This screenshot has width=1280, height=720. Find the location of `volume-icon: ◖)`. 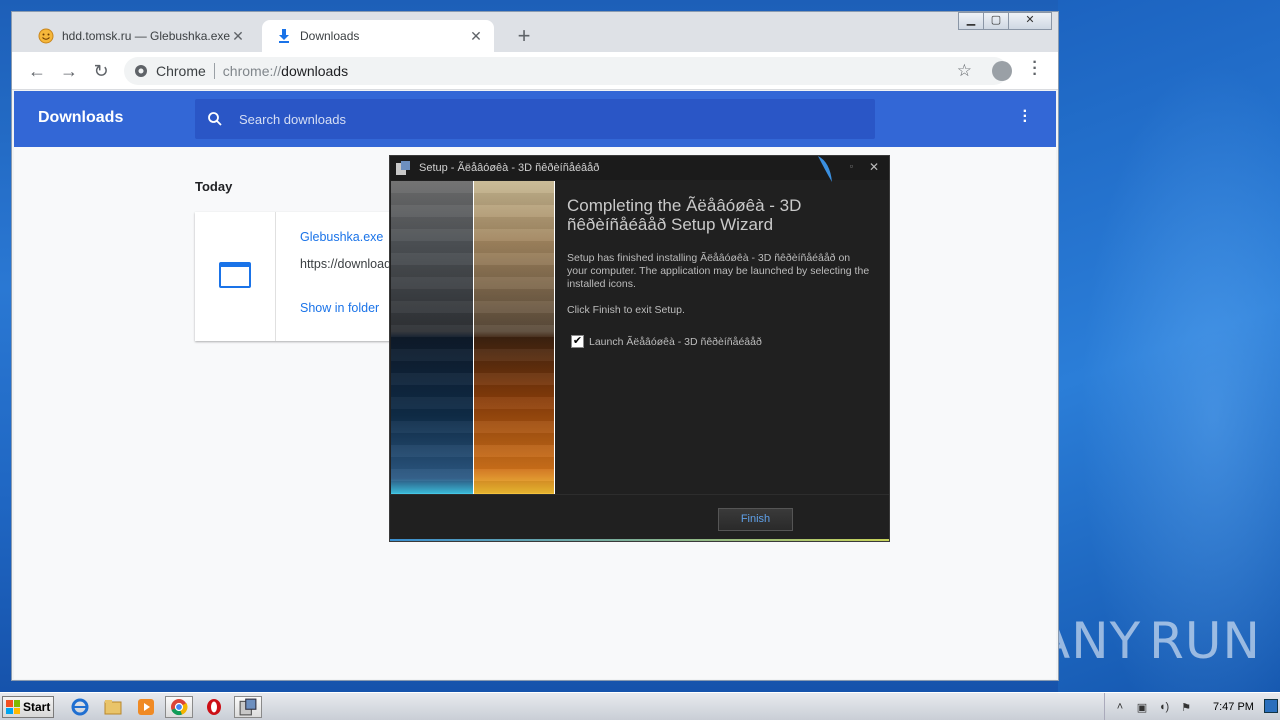

volume-icon: ◖) is located at coordinates (1164, 707).